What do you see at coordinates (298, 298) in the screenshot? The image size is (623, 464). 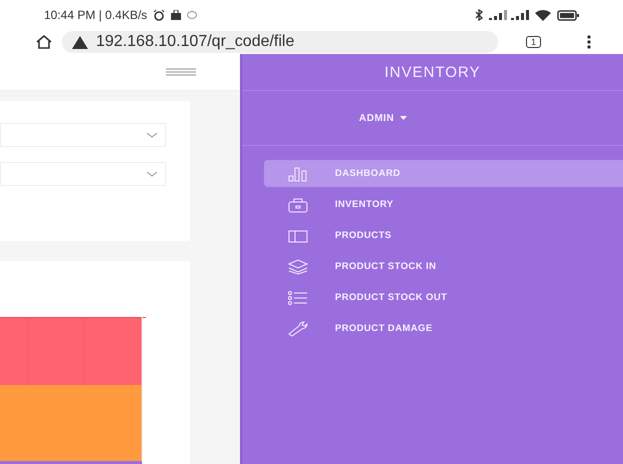 I see `list-icon` at bounding box center [298, 298].